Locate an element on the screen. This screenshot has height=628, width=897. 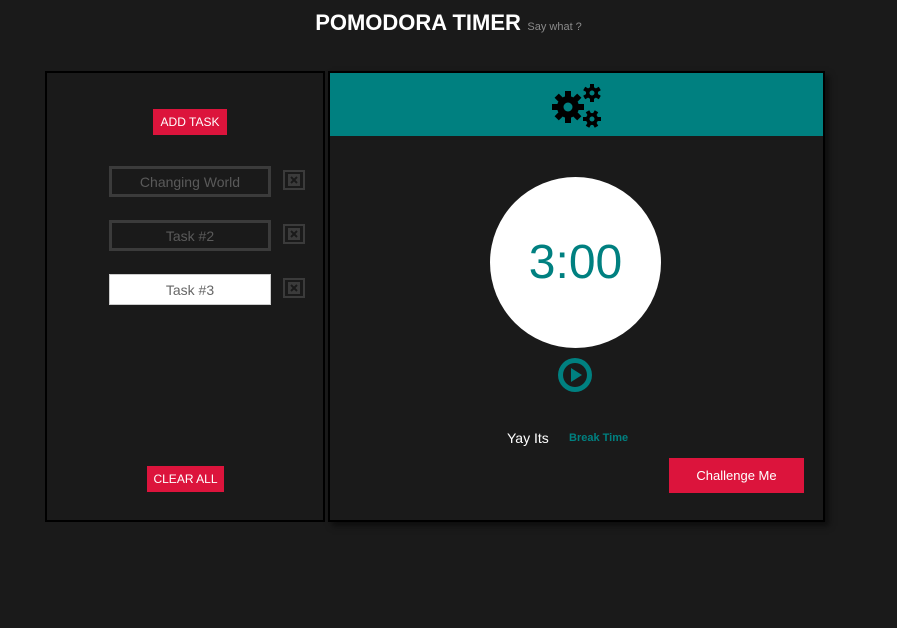
page-subtitle: Say what ? is located at coordinates (554, 27).